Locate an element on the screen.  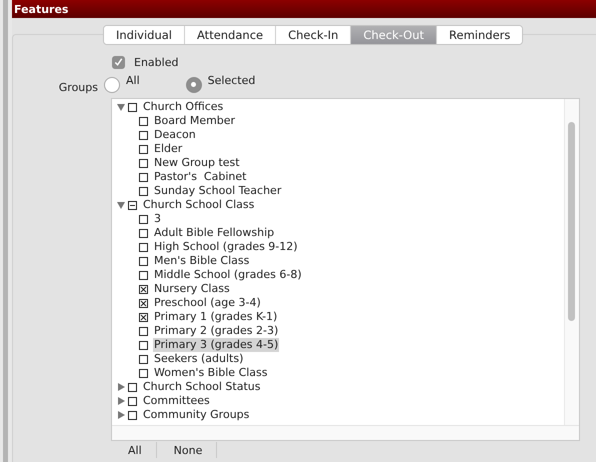
tree-item: Pastor's Cabinet is located at coordinates (200, 177).